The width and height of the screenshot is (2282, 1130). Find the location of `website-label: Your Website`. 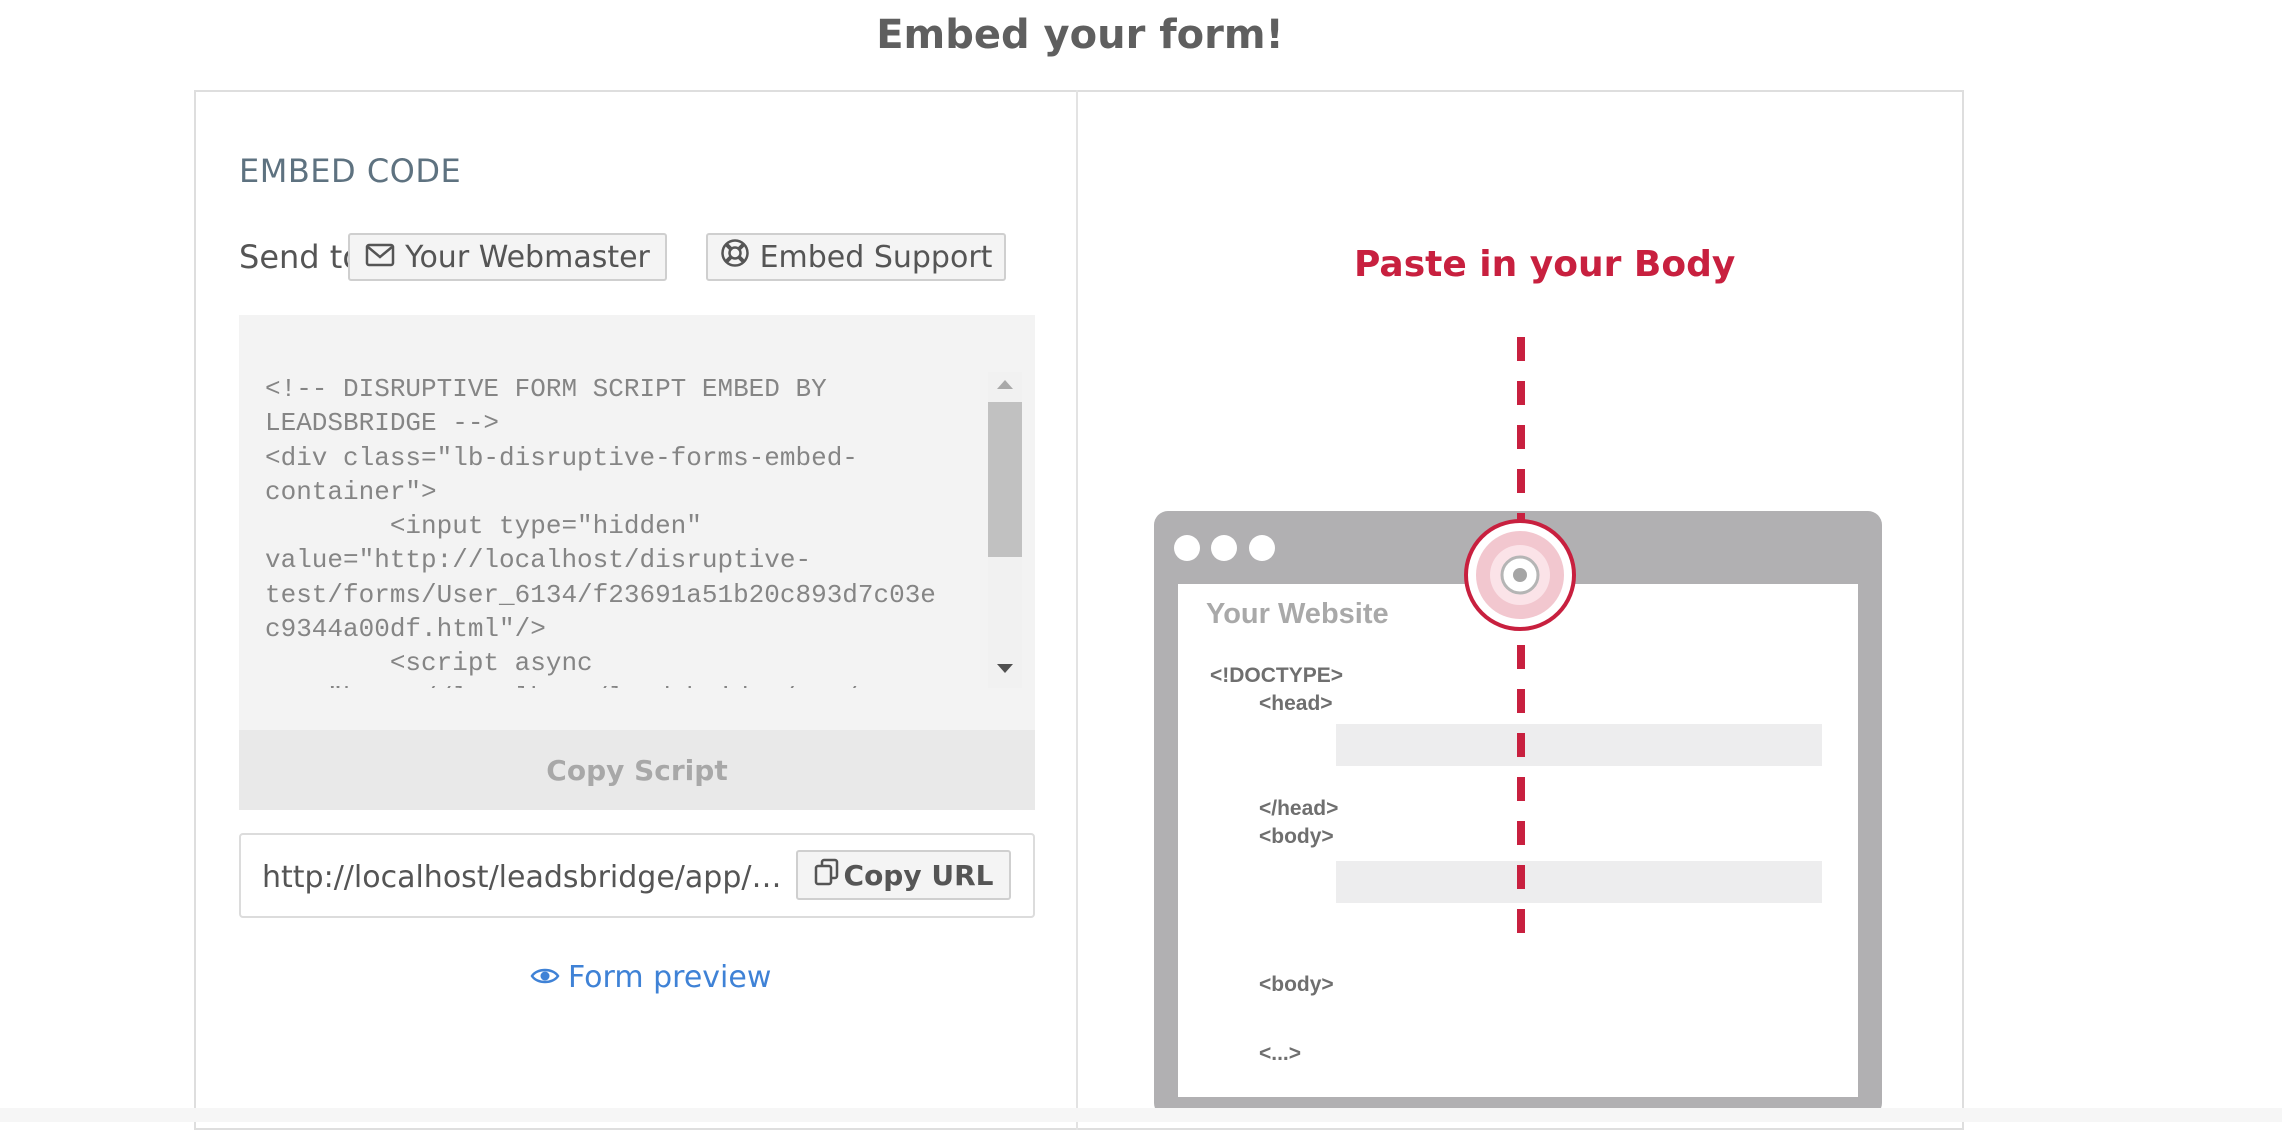

website-label: Your Website is located at coordinates (1297, 614).